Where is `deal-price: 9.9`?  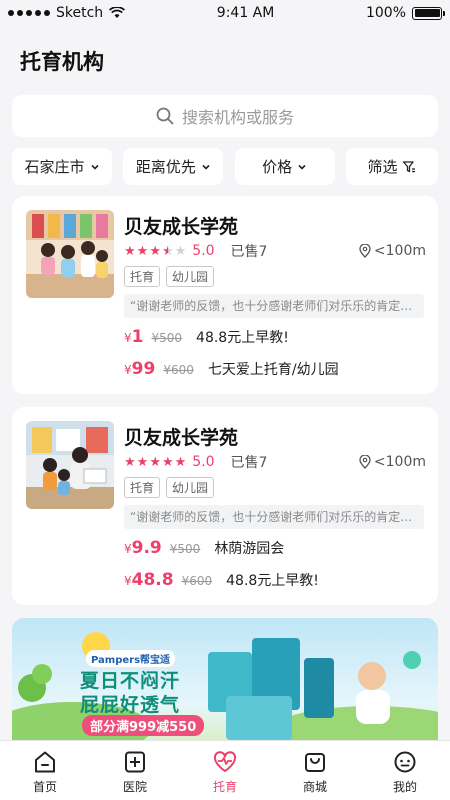 deal-price: 9.9 is located at coordinates (146, 548).